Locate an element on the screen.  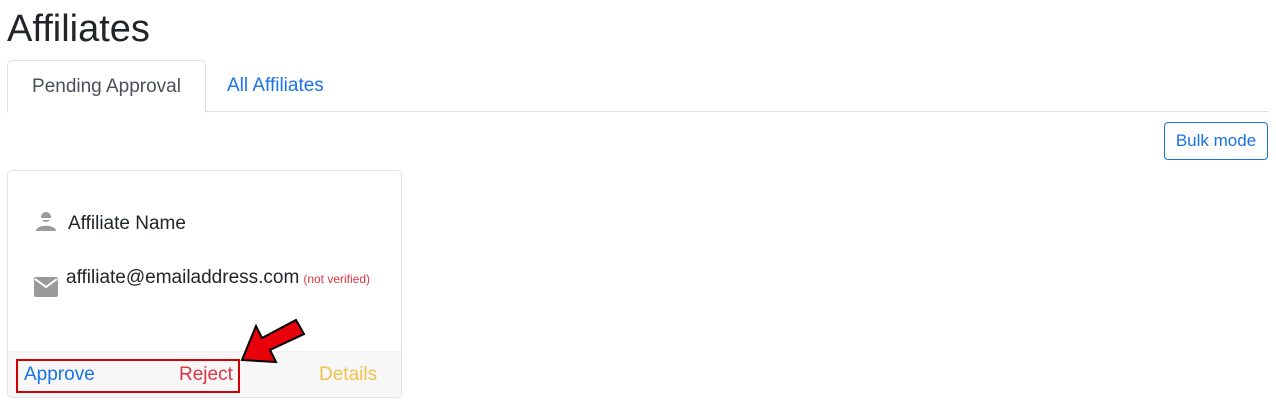
bulk-mode-button: Bulk mode is located at coordinates (1216, 141).